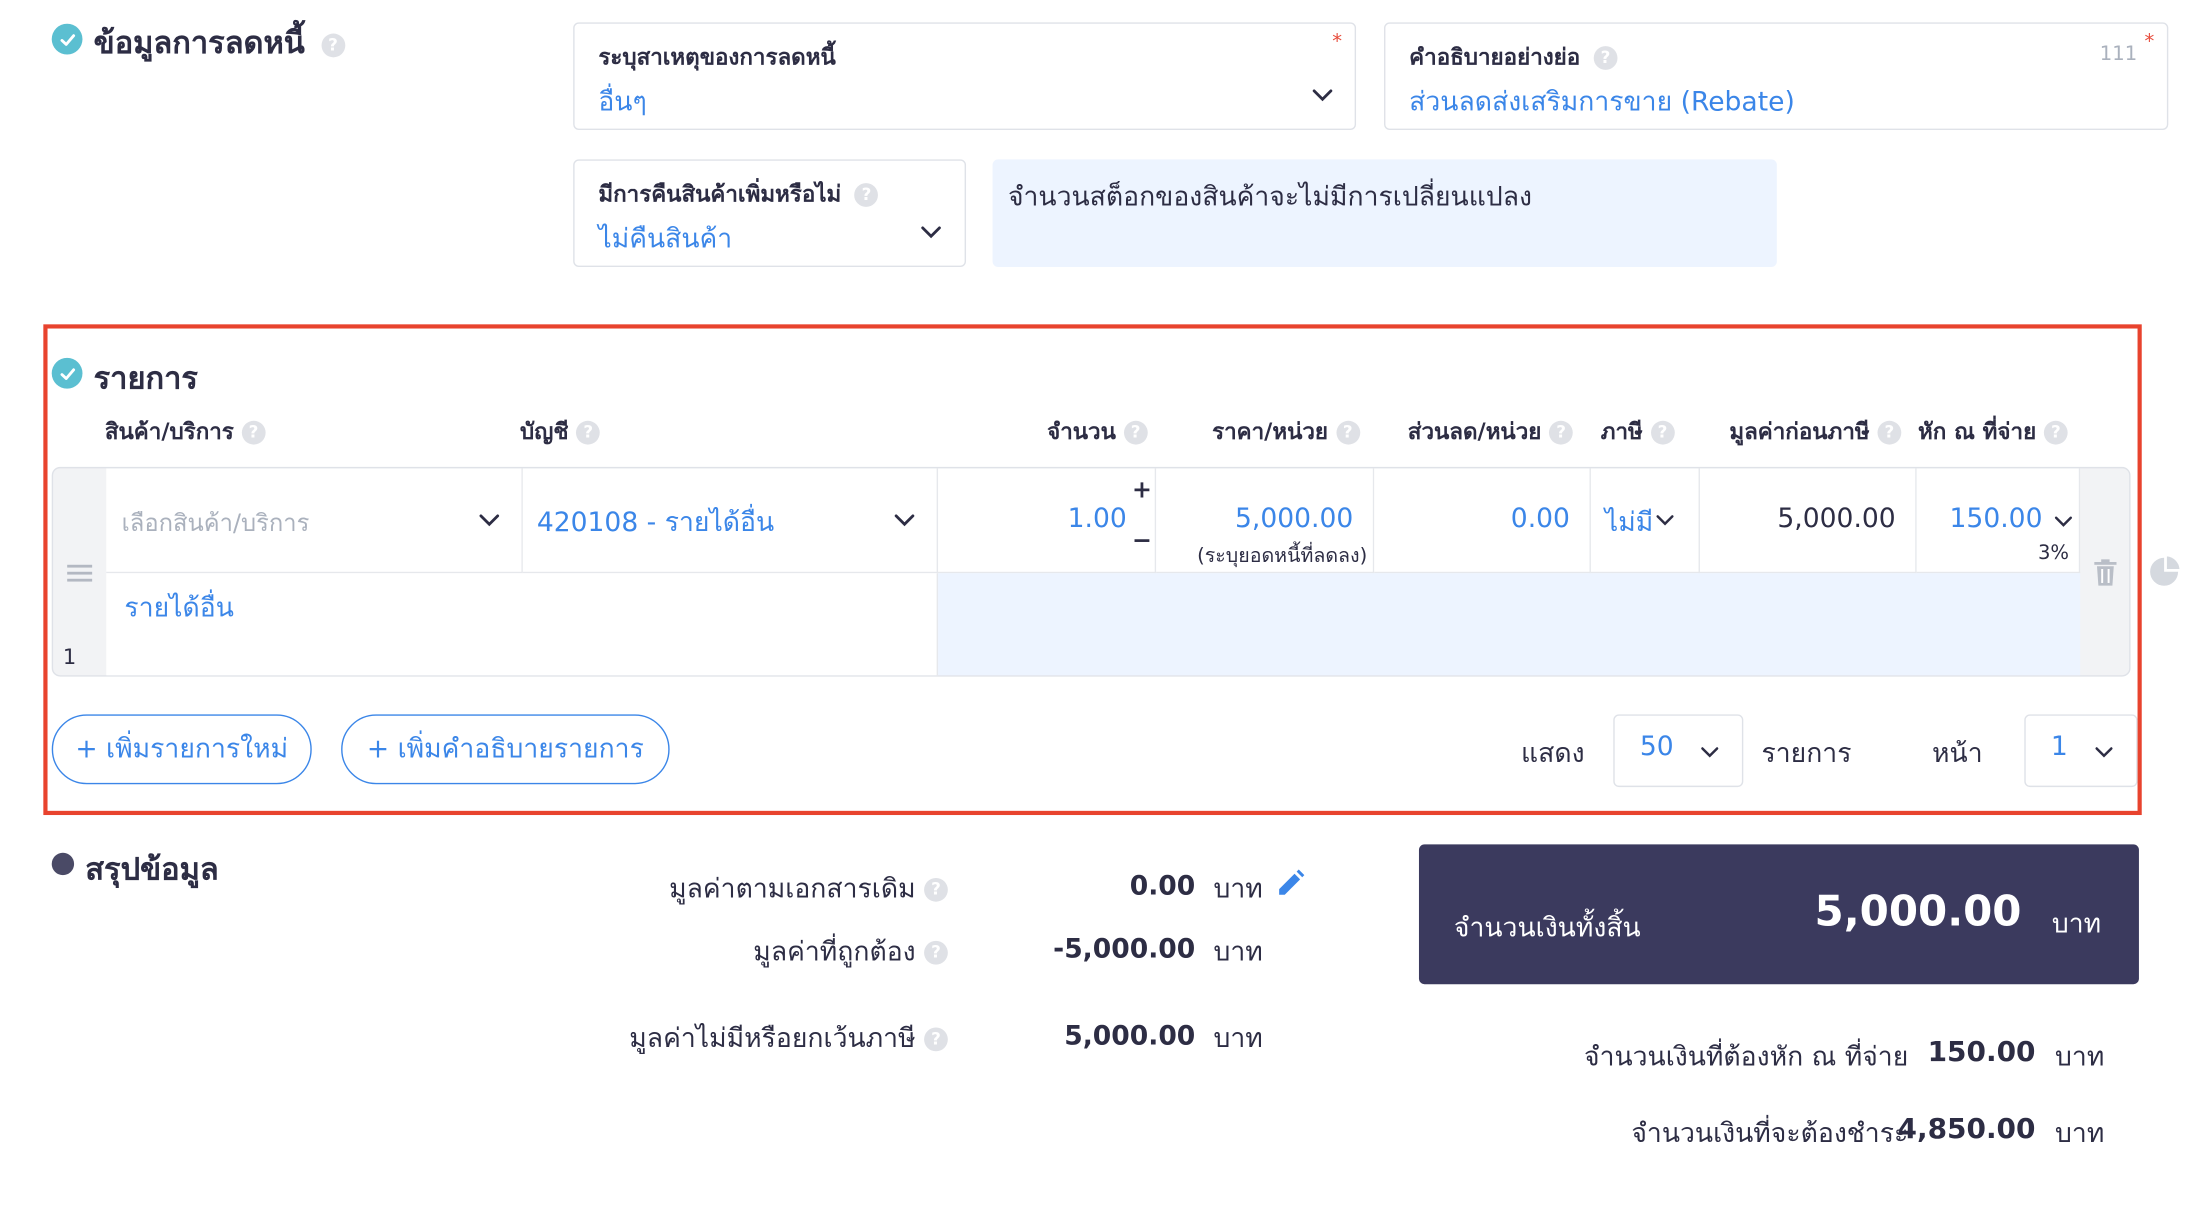 This screenshot has width=2192, height=1211. What do you see at coordinates (199, 44) in the screenshot?
I see `debt-info-title-text: ข้อมูลการลดหนี้` at bounding box center [199, 44].